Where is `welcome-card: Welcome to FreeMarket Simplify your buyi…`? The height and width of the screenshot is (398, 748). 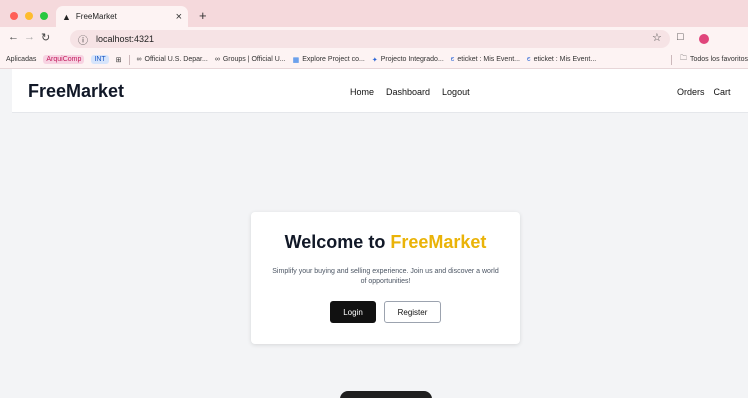
welcome-card: Welcome to FreeMarket Simplify your buyi… is located at coordinates (385, 278).